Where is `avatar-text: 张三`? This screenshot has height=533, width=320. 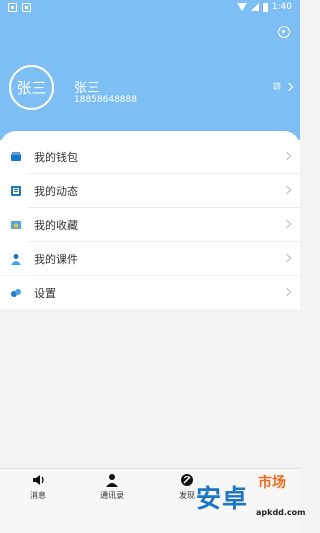 avatar-text: 张三 is located at coordinates (31, 88).